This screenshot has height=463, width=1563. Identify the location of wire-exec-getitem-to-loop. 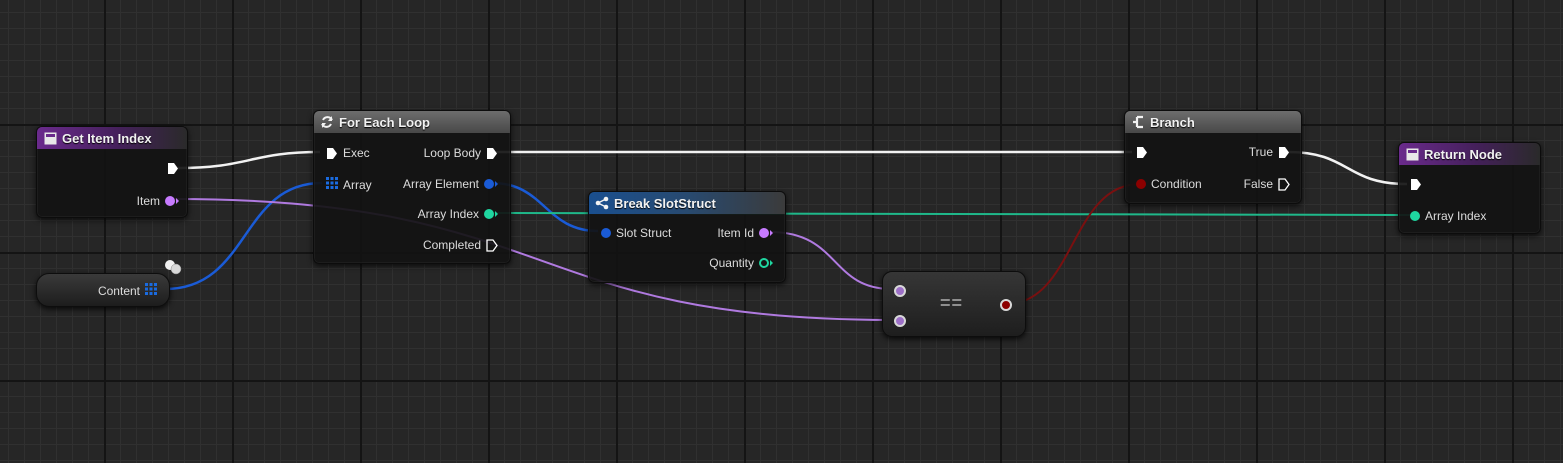
(249, 160).